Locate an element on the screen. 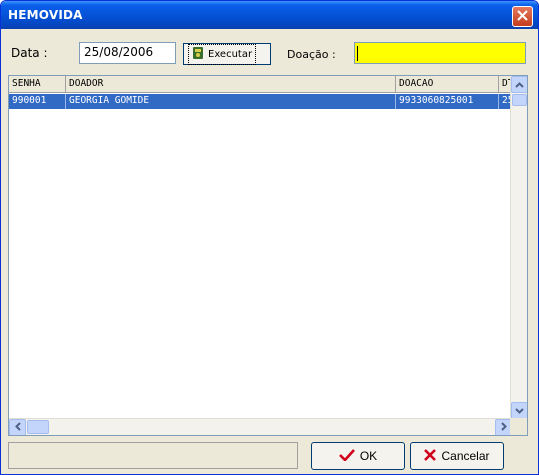 The height and width of the screenshot is (475, 539). title-bar: HEMOVIDA is located at coordinates (269, 15).